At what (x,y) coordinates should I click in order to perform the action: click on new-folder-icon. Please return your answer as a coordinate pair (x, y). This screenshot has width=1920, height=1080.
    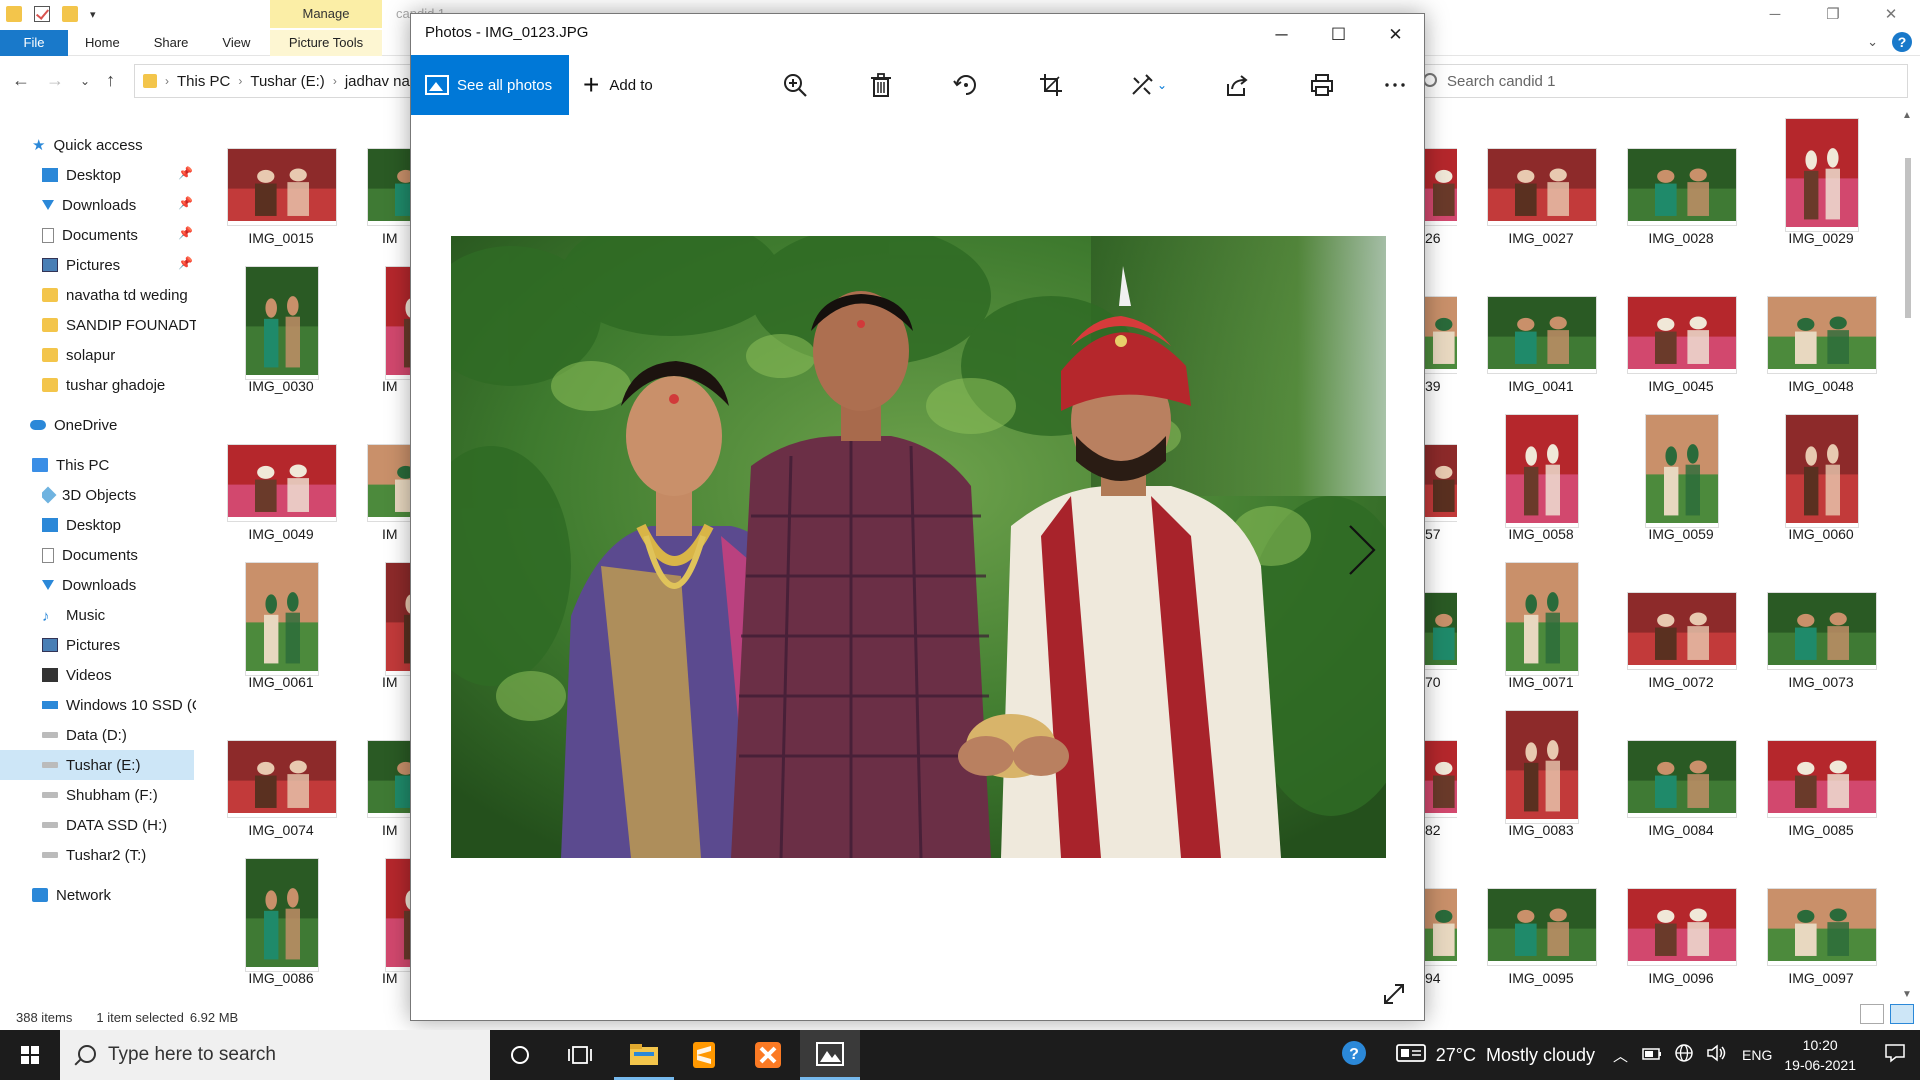
    Looking at the image, I should click on (70, 14).